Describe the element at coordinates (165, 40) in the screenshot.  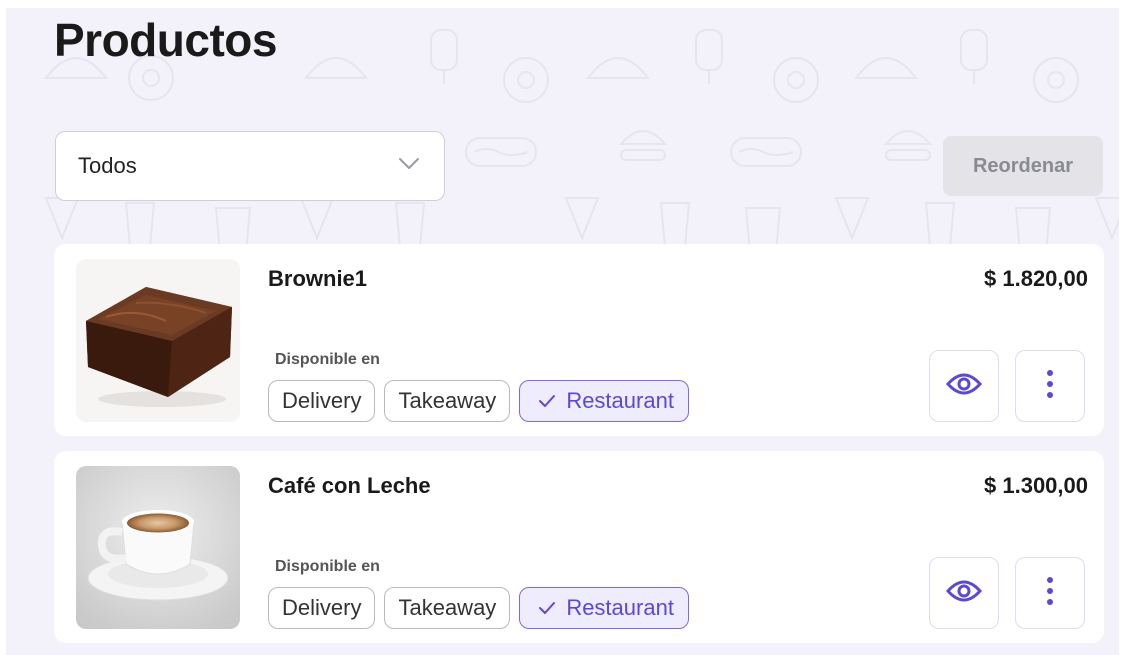
I see `page-title: Productos` at that location.